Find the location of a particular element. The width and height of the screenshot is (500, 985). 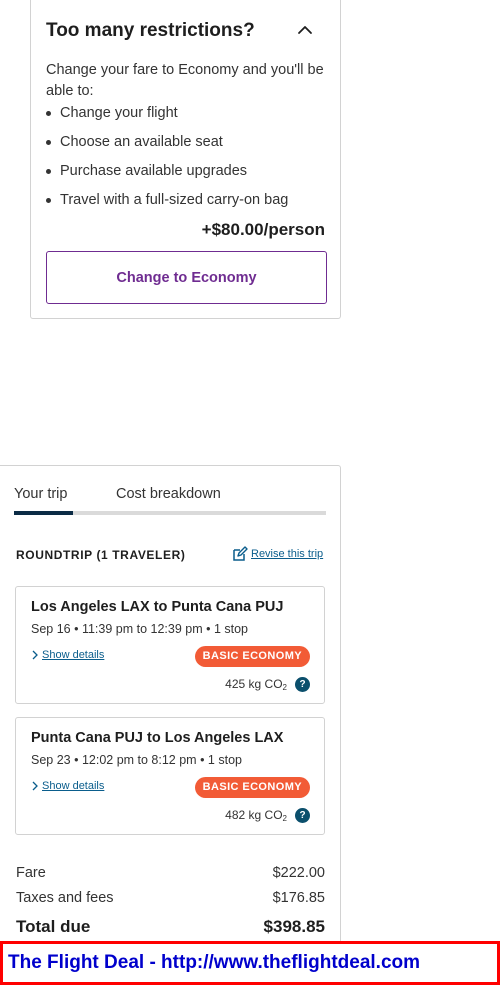

total-row: Total due $398.85 is located at coordinates (170, 927).